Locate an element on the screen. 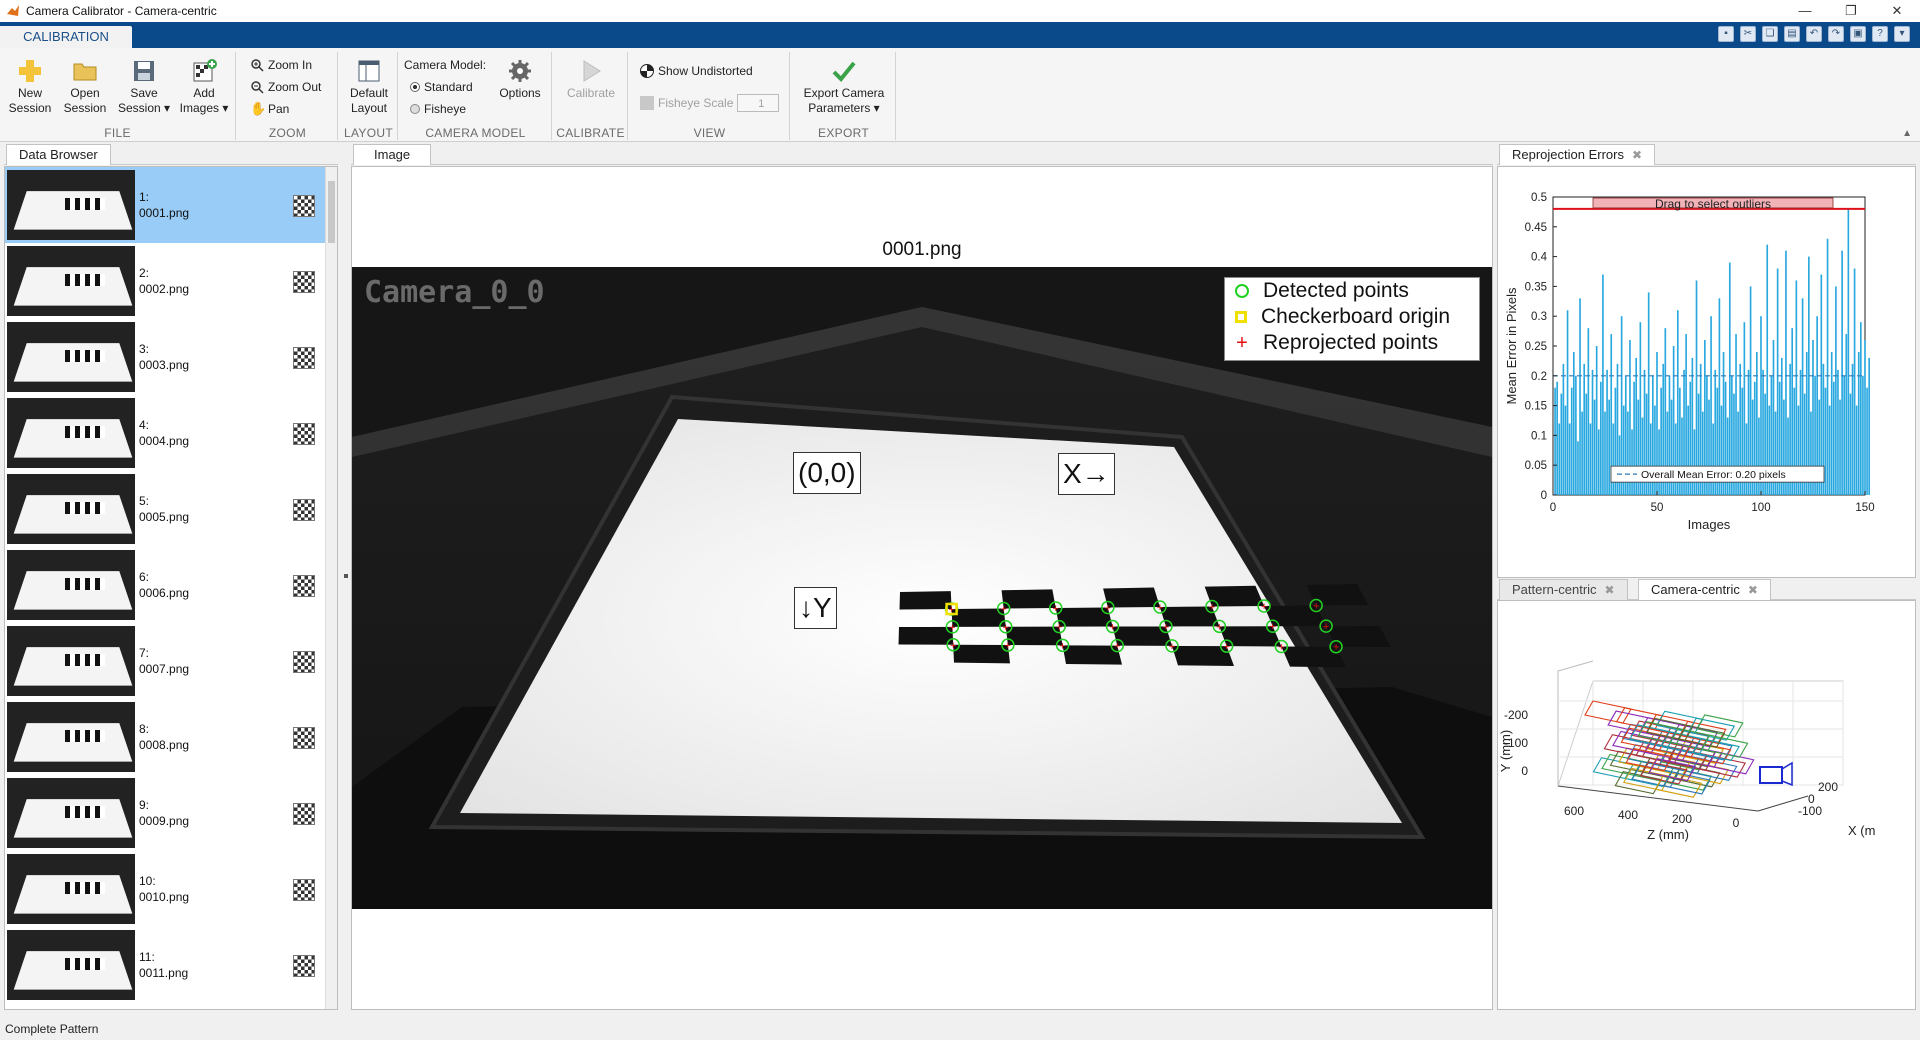 Image resolution: width=1920 pixels, height=1040 pixels. undo-quick-icon: ↶ is located at coordinates (1814, 34).